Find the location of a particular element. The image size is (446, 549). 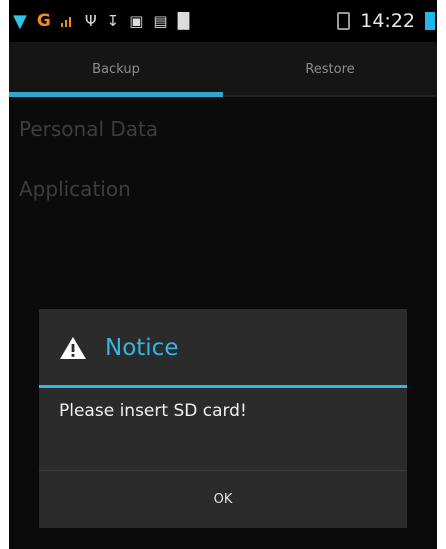

usb-icon: Ψ is located at coordinates (90, 21).